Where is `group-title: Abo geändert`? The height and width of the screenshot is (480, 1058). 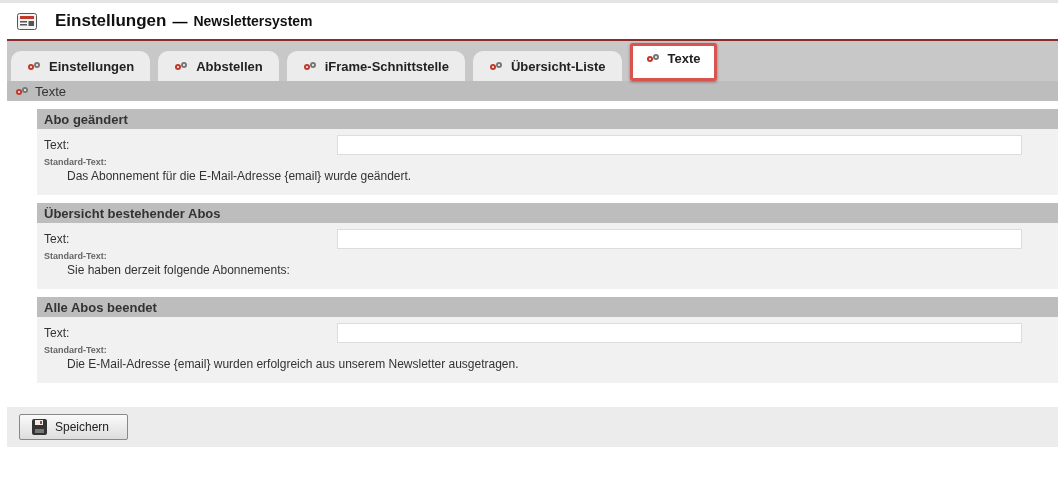
group-title: Abo geändert is located at coordinates (86, 119).